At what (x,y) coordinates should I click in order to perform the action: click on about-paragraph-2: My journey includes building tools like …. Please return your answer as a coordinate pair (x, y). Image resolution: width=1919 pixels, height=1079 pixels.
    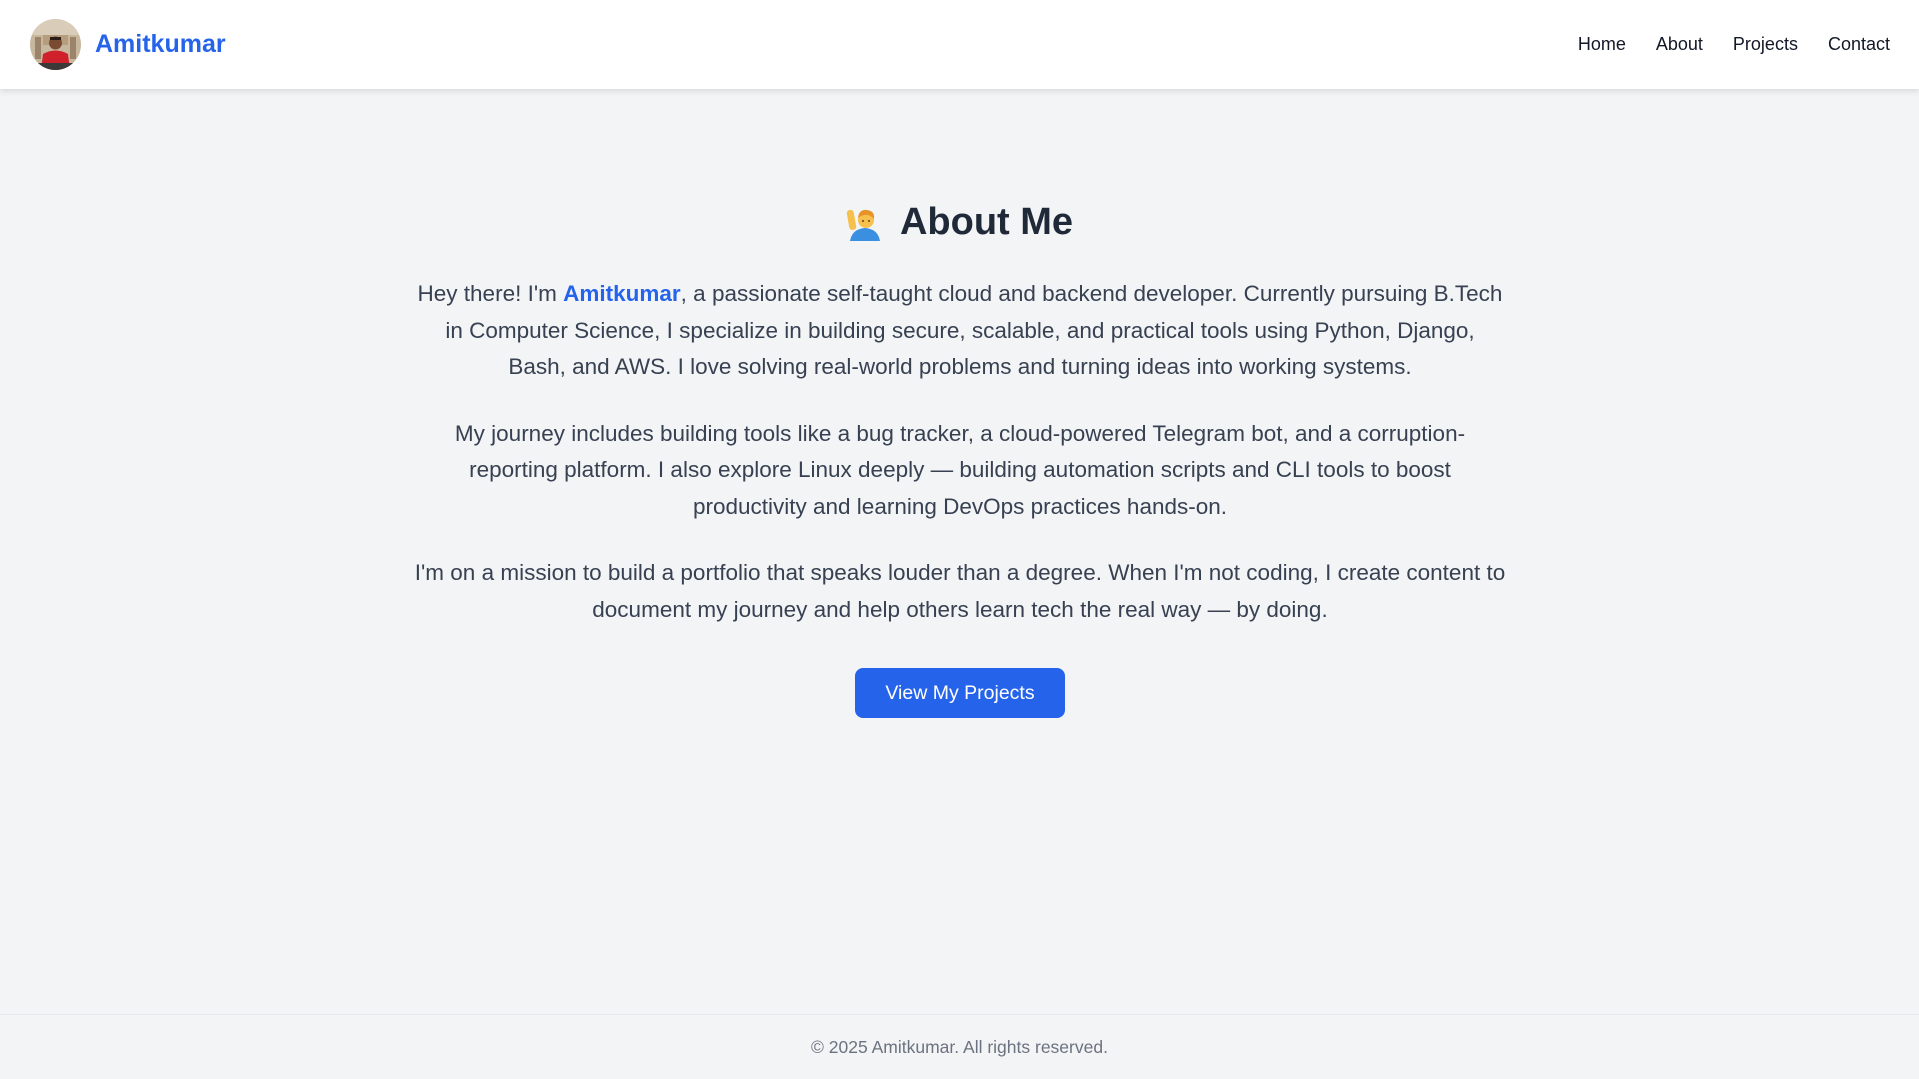
    Looking at the image, I should click on (960, 469).